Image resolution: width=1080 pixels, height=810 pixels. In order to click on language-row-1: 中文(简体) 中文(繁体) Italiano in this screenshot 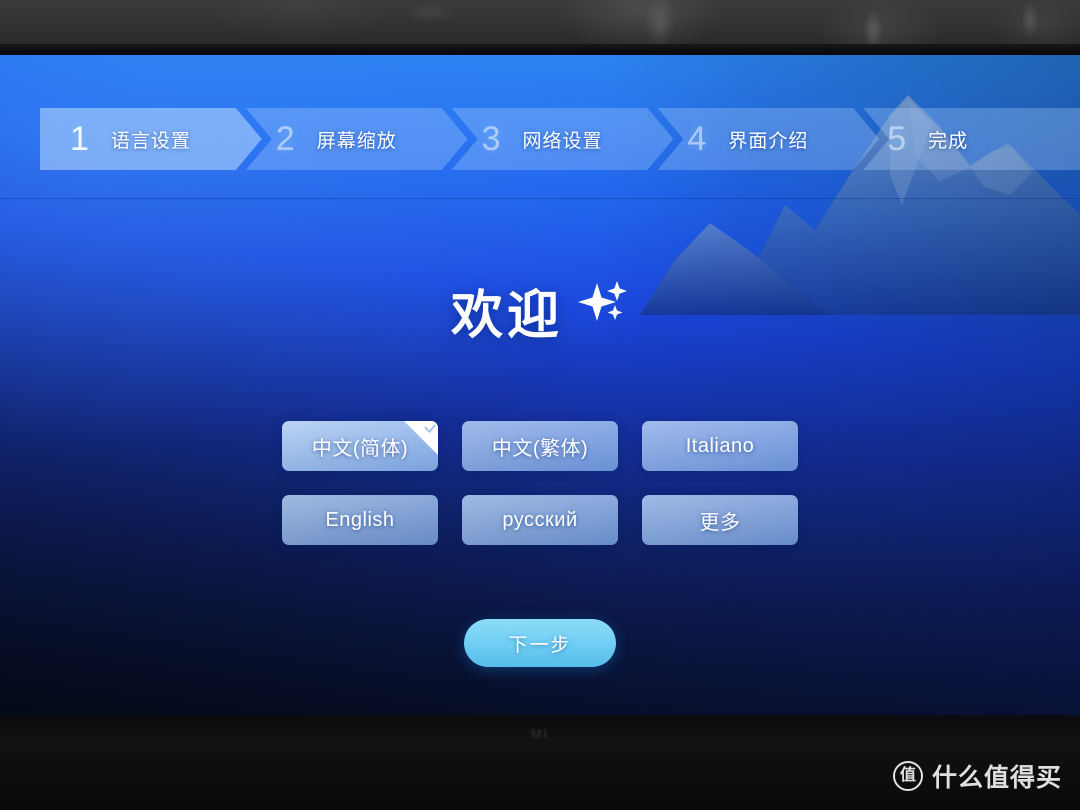, I will do `click(540, 446)`.